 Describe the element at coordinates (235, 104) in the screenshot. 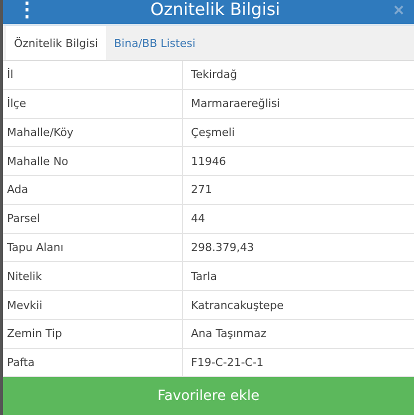

I see `attribute-value: Marmaraereğlisi` at that location.